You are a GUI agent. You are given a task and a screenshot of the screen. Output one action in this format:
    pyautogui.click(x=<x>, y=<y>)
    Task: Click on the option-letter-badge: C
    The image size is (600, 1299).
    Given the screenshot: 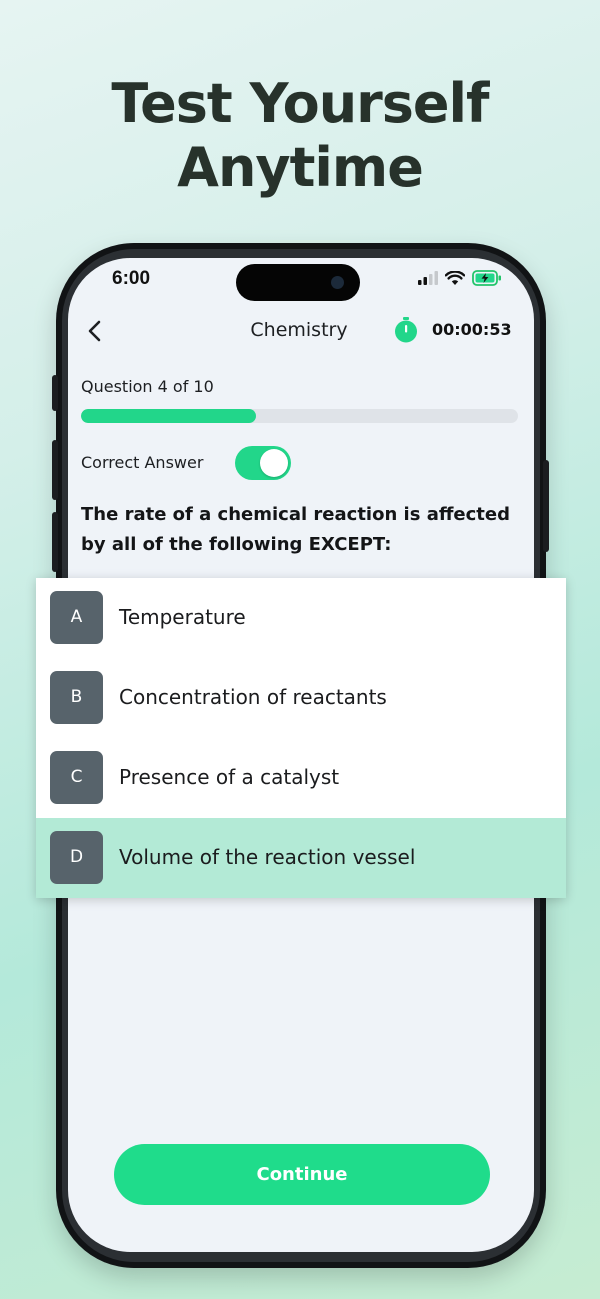 What is the action you would take?
    pyautogui.click(x=76, y=777)
    